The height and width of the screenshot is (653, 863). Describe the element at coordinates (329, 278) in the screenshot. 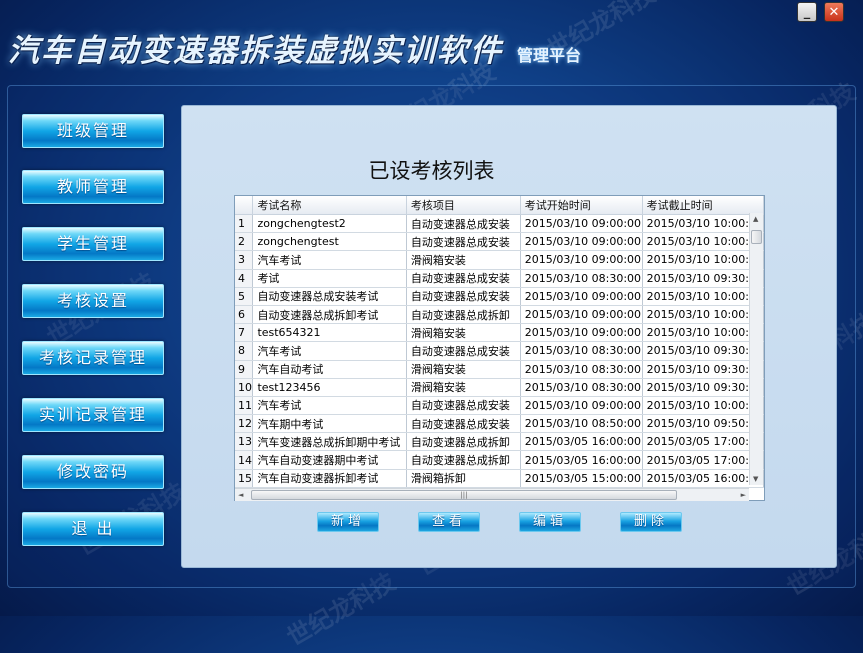

I see `table-cell: 考试` at that location.